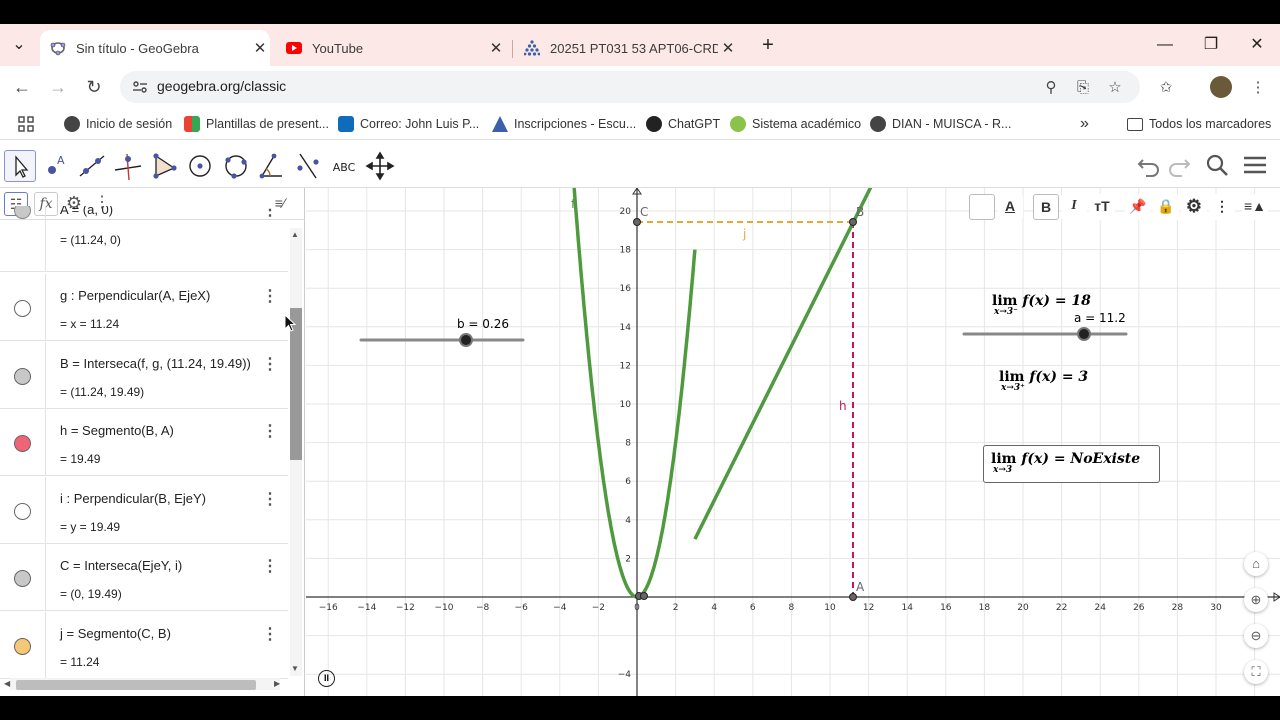 This screenshot has width=1280, height=720. I want to click on point-A, so click(853, 597).